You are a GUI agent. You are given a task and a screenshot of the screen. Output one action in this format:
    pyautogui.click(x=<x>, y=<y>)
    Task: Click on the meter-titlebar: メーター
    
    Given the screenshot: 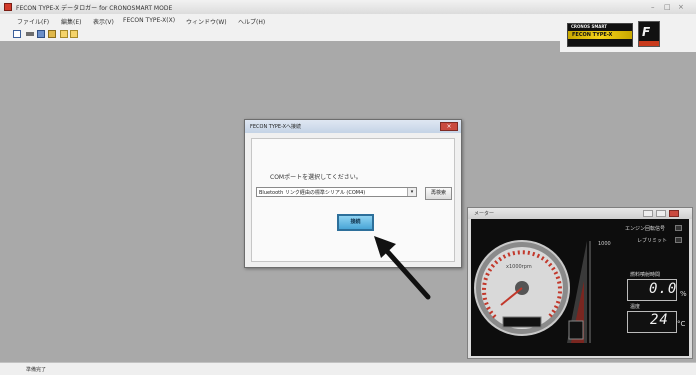 What is the action you would take?
    pyautogui.click(x=580, y=213)
    